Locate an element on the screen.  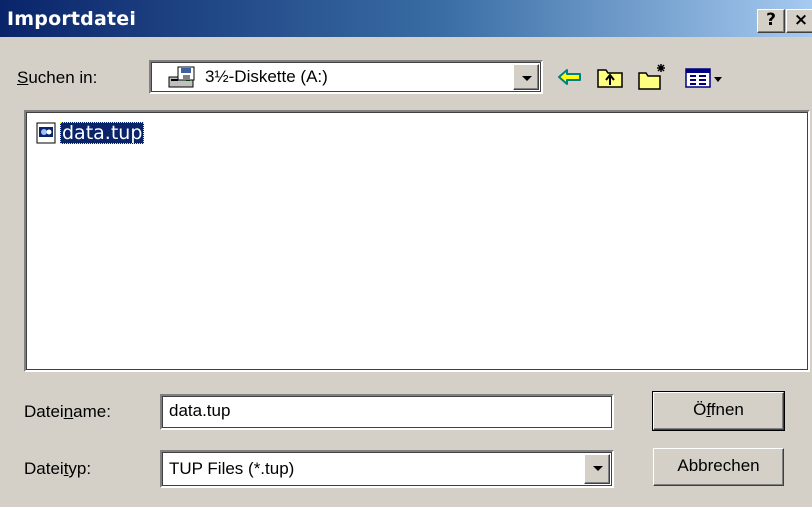
file-name-input: data.tup is located at coordinates (387, 412).